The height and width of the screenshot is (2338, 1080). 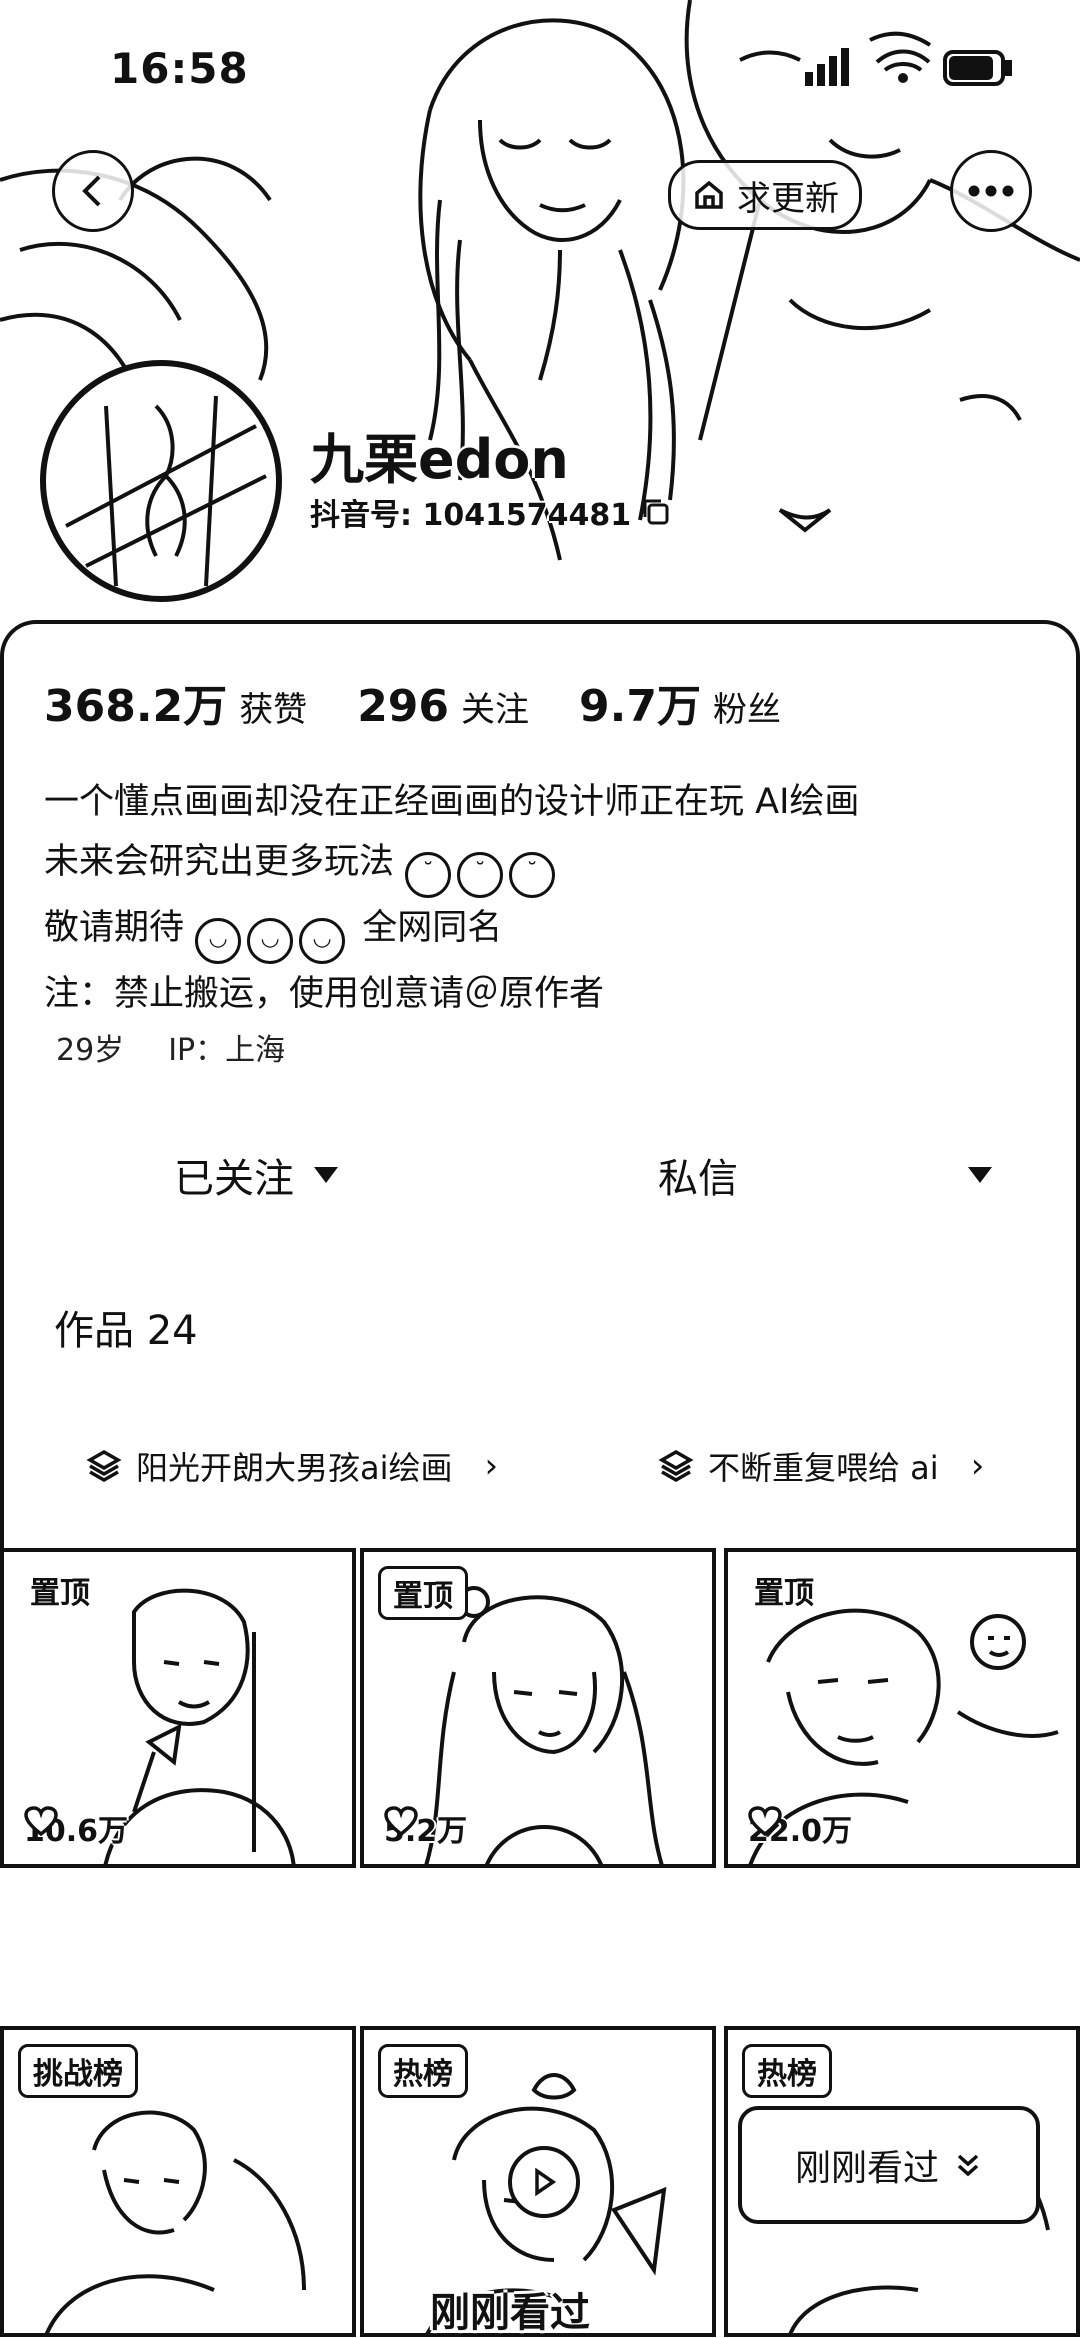 I want to click on more-button, so click(x=991, y=191).